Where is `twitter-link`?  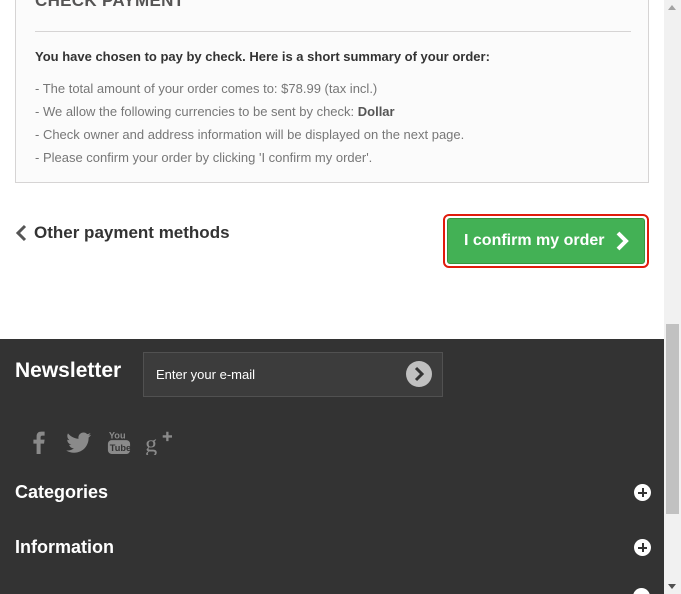 twitter-link is located at coordinates (79, 442).